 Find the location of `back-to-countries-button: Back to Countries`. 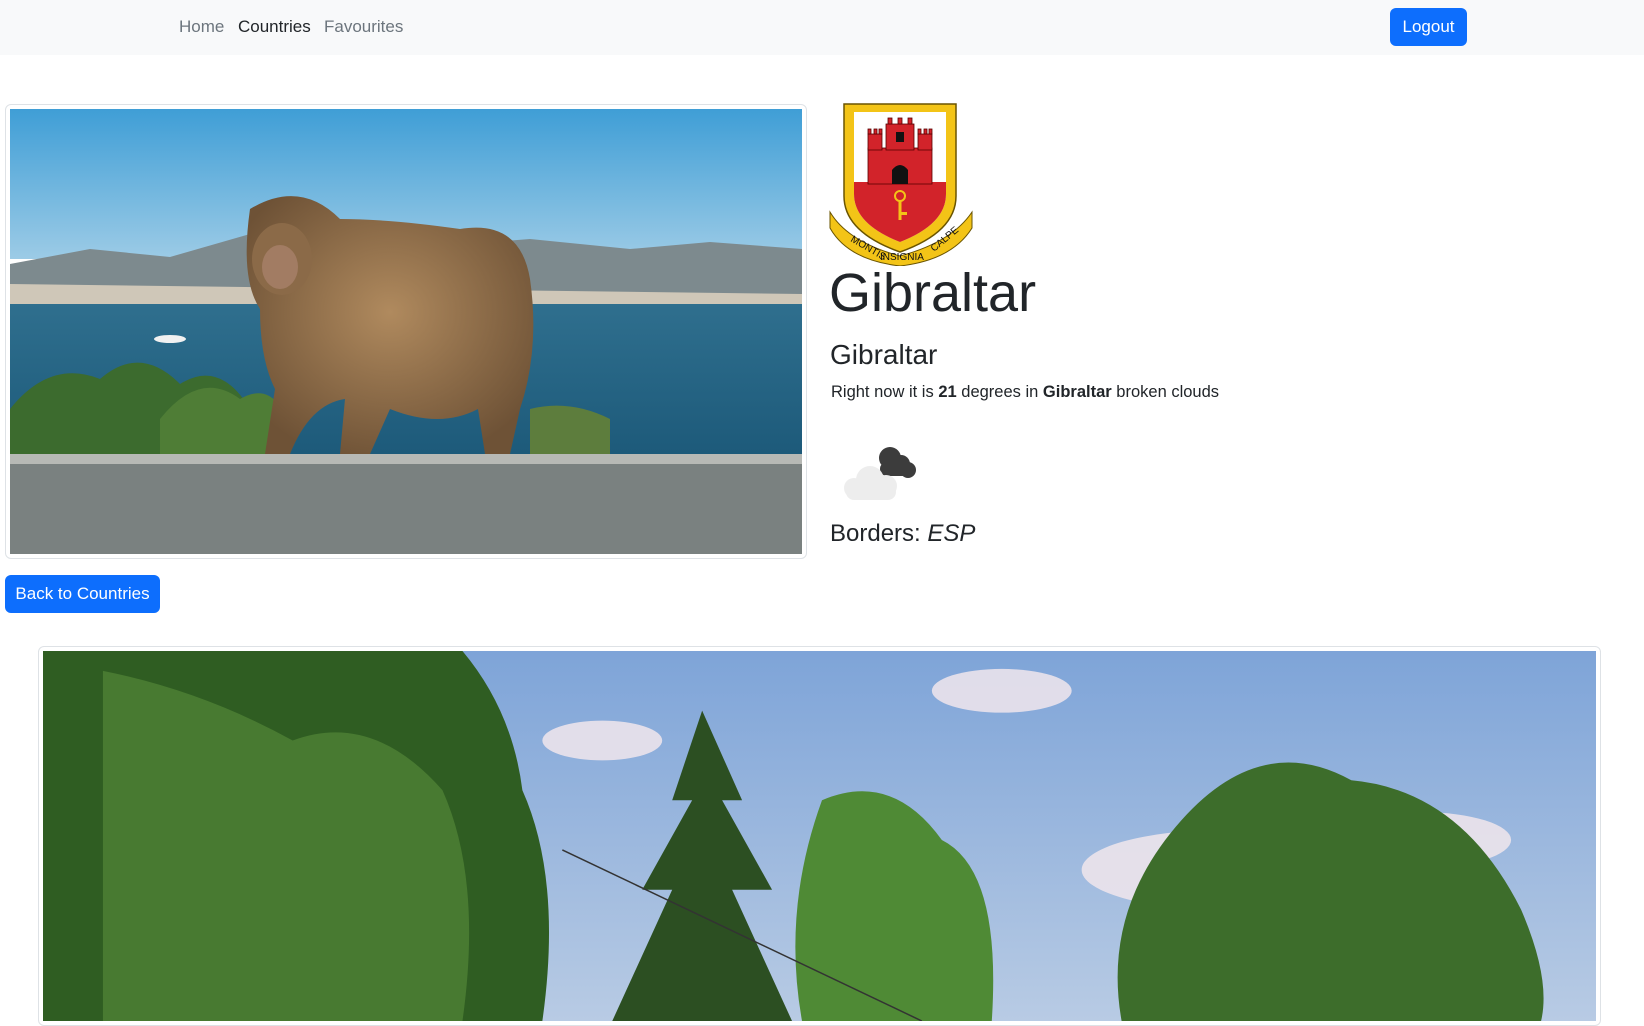

back-to-countries-button: Back to Countries is located at coordinates (82, 594).